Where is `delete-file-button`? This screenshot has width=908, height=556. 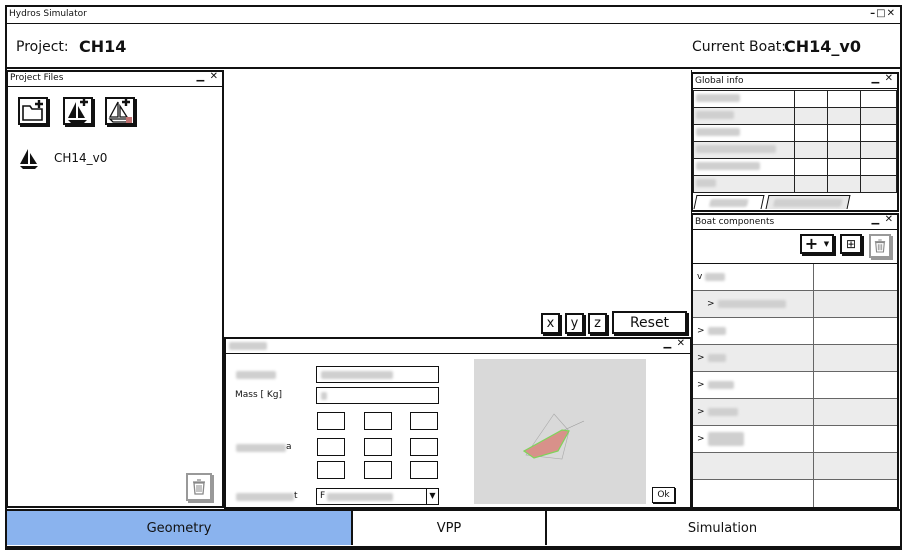 delete-file-button is located at coordinates (199, 487).